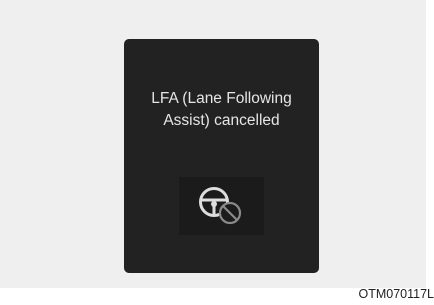  I want to click on steering-wheel-cancelled-icon, so click(221, 206).